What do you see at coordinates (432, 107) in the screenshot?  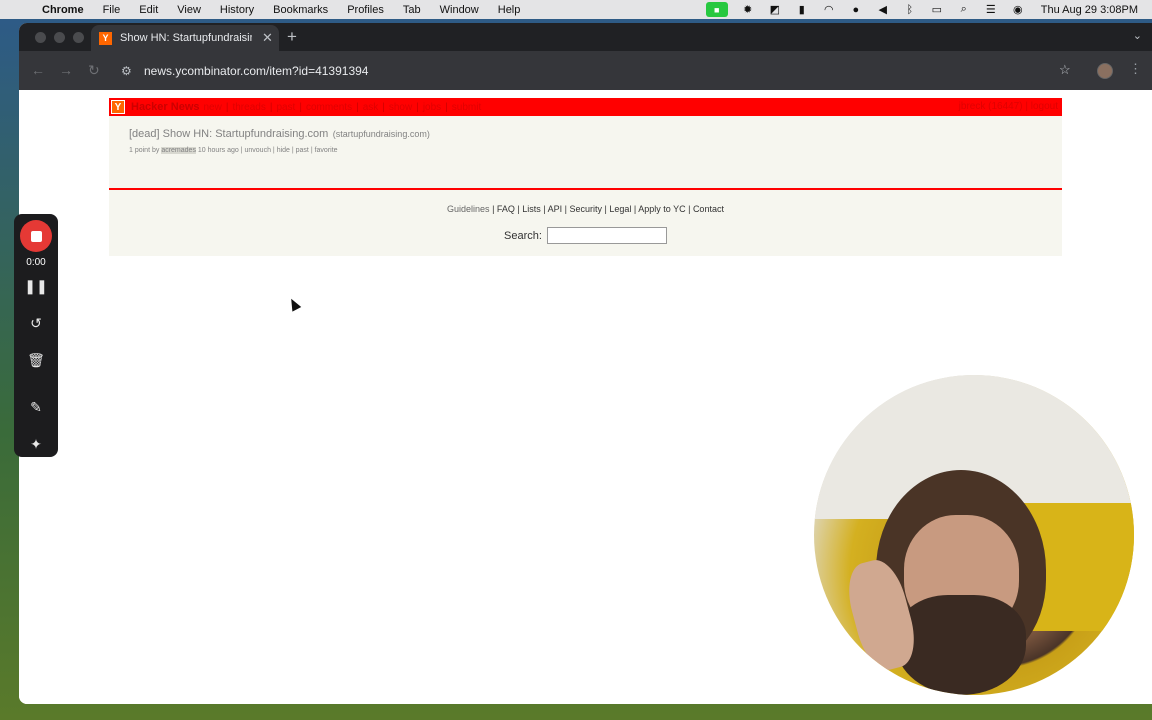 I see `hn-nav-jobs: jobs` at bounding box center [432, 107].